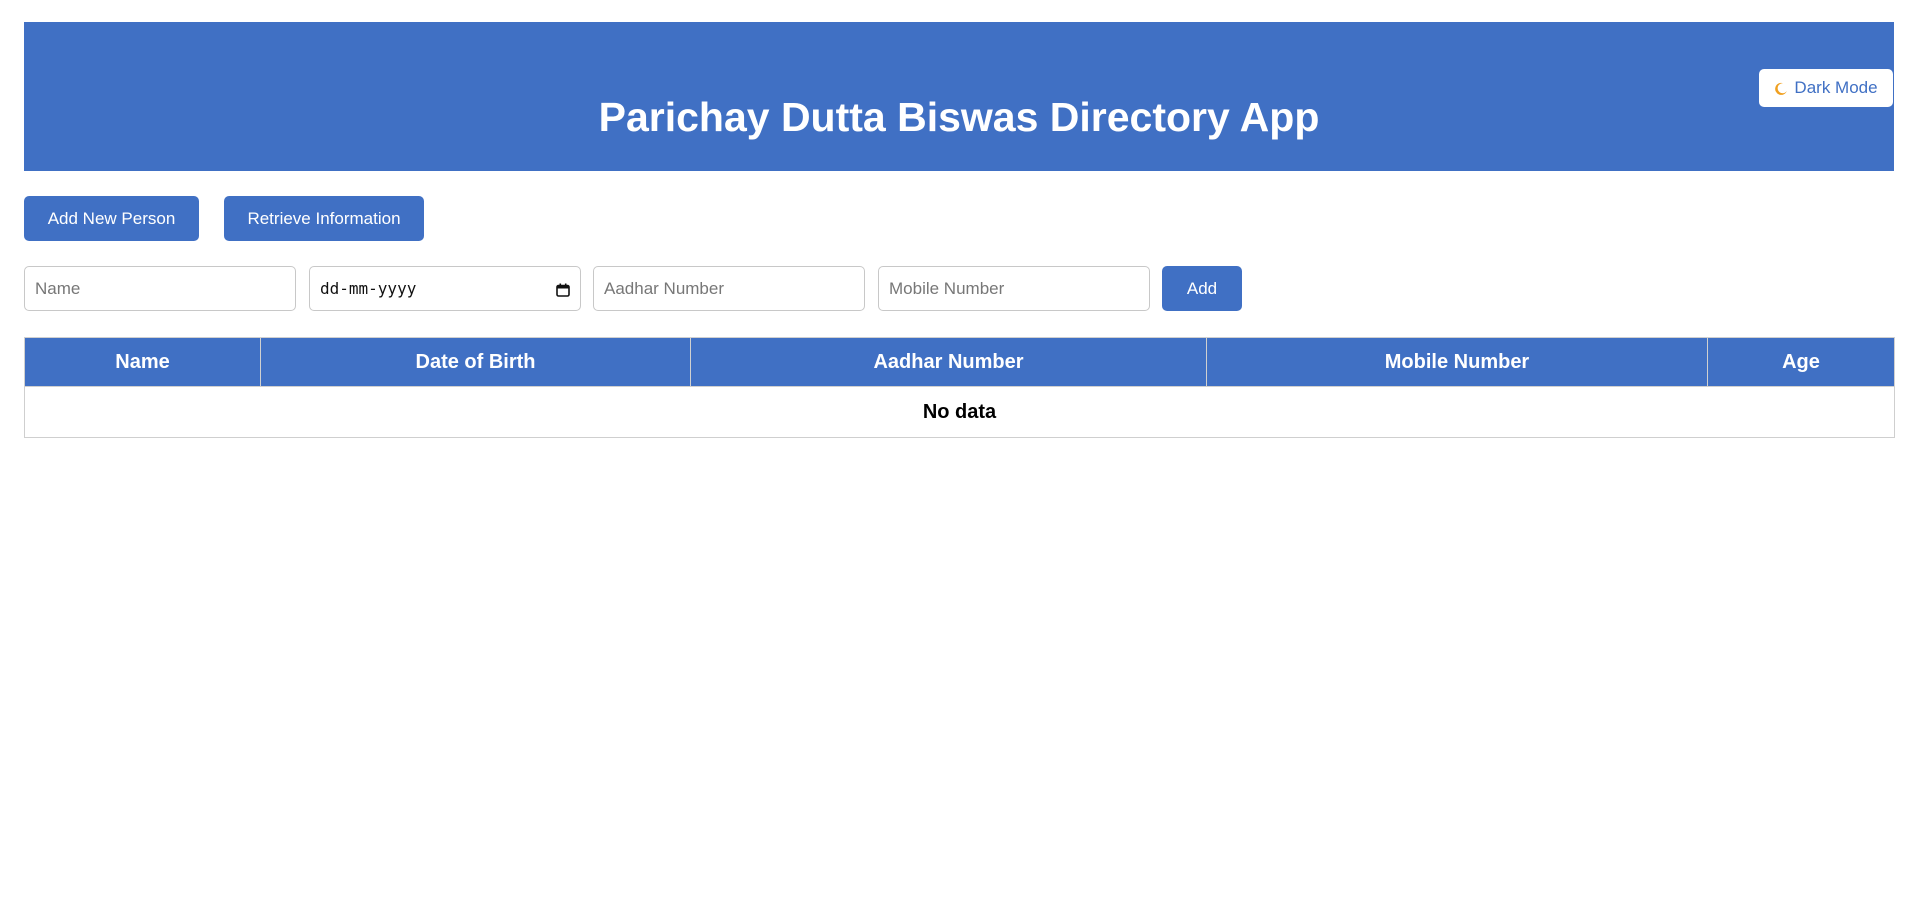  I want to click on column-header-aadhar-number: Aadhar Number, so click(948, 362).